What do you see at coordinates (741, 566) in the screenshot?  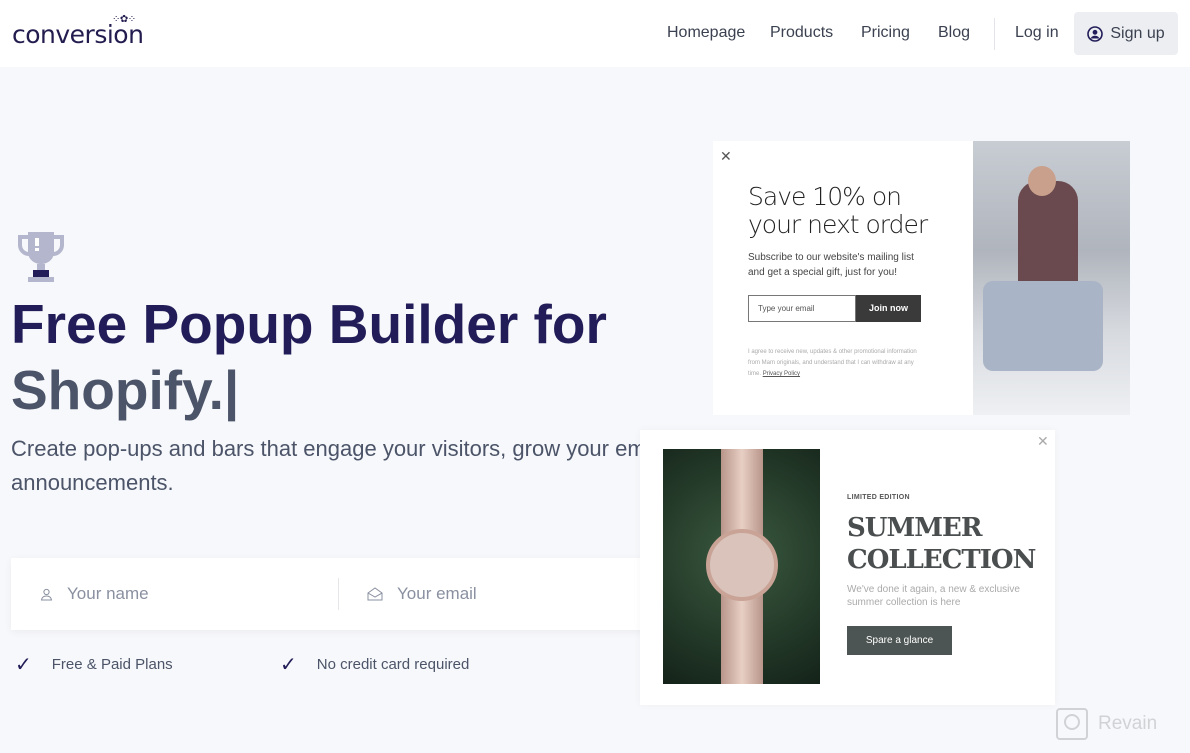 I see `watch-photo` at bounding box center [741, 566].